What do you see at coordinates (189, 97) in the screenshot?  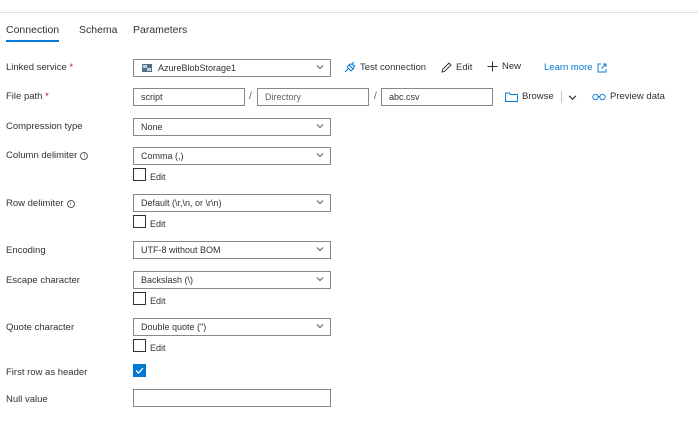 I see `container-input: script` at bounding box center [189, 97].